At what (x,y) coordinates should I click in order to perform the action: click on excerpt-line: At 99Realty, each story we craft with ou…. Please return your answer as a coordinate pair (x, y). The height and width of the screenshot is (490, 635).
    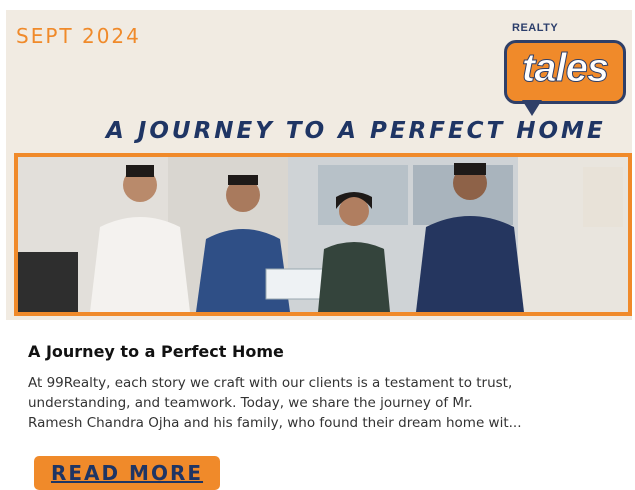
    Looking at the image, I should click on (270, 383).